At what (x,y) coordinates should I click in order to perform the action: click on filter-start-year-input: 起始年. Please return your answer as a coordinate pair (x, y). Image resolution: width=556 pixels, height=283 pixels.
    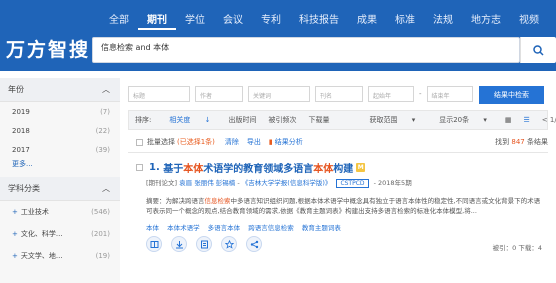
    Looking at the image, I should click on (391, 94).